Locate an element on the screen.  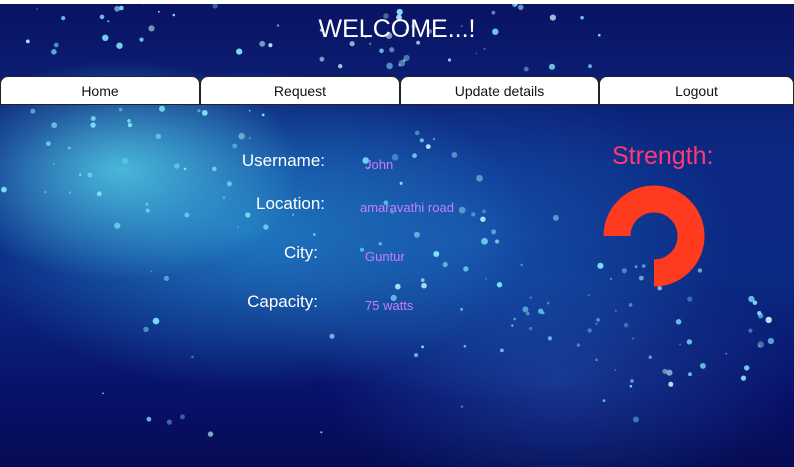
capacity-label: Capacity: is located at coordinates (282, 301).